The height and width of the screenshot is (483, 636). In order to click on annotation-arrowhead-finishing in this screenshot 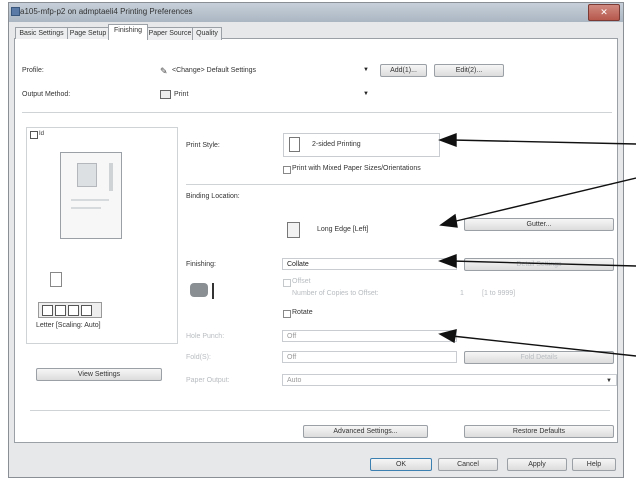, I will do `click(447, 261)`.